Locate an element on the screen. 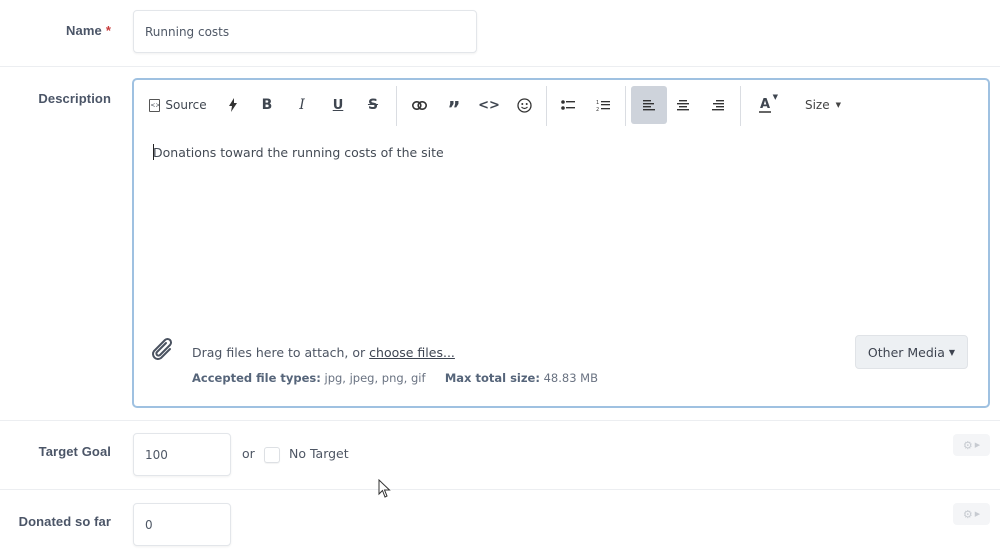  description-label: Description is located at coordinates (74, 98).